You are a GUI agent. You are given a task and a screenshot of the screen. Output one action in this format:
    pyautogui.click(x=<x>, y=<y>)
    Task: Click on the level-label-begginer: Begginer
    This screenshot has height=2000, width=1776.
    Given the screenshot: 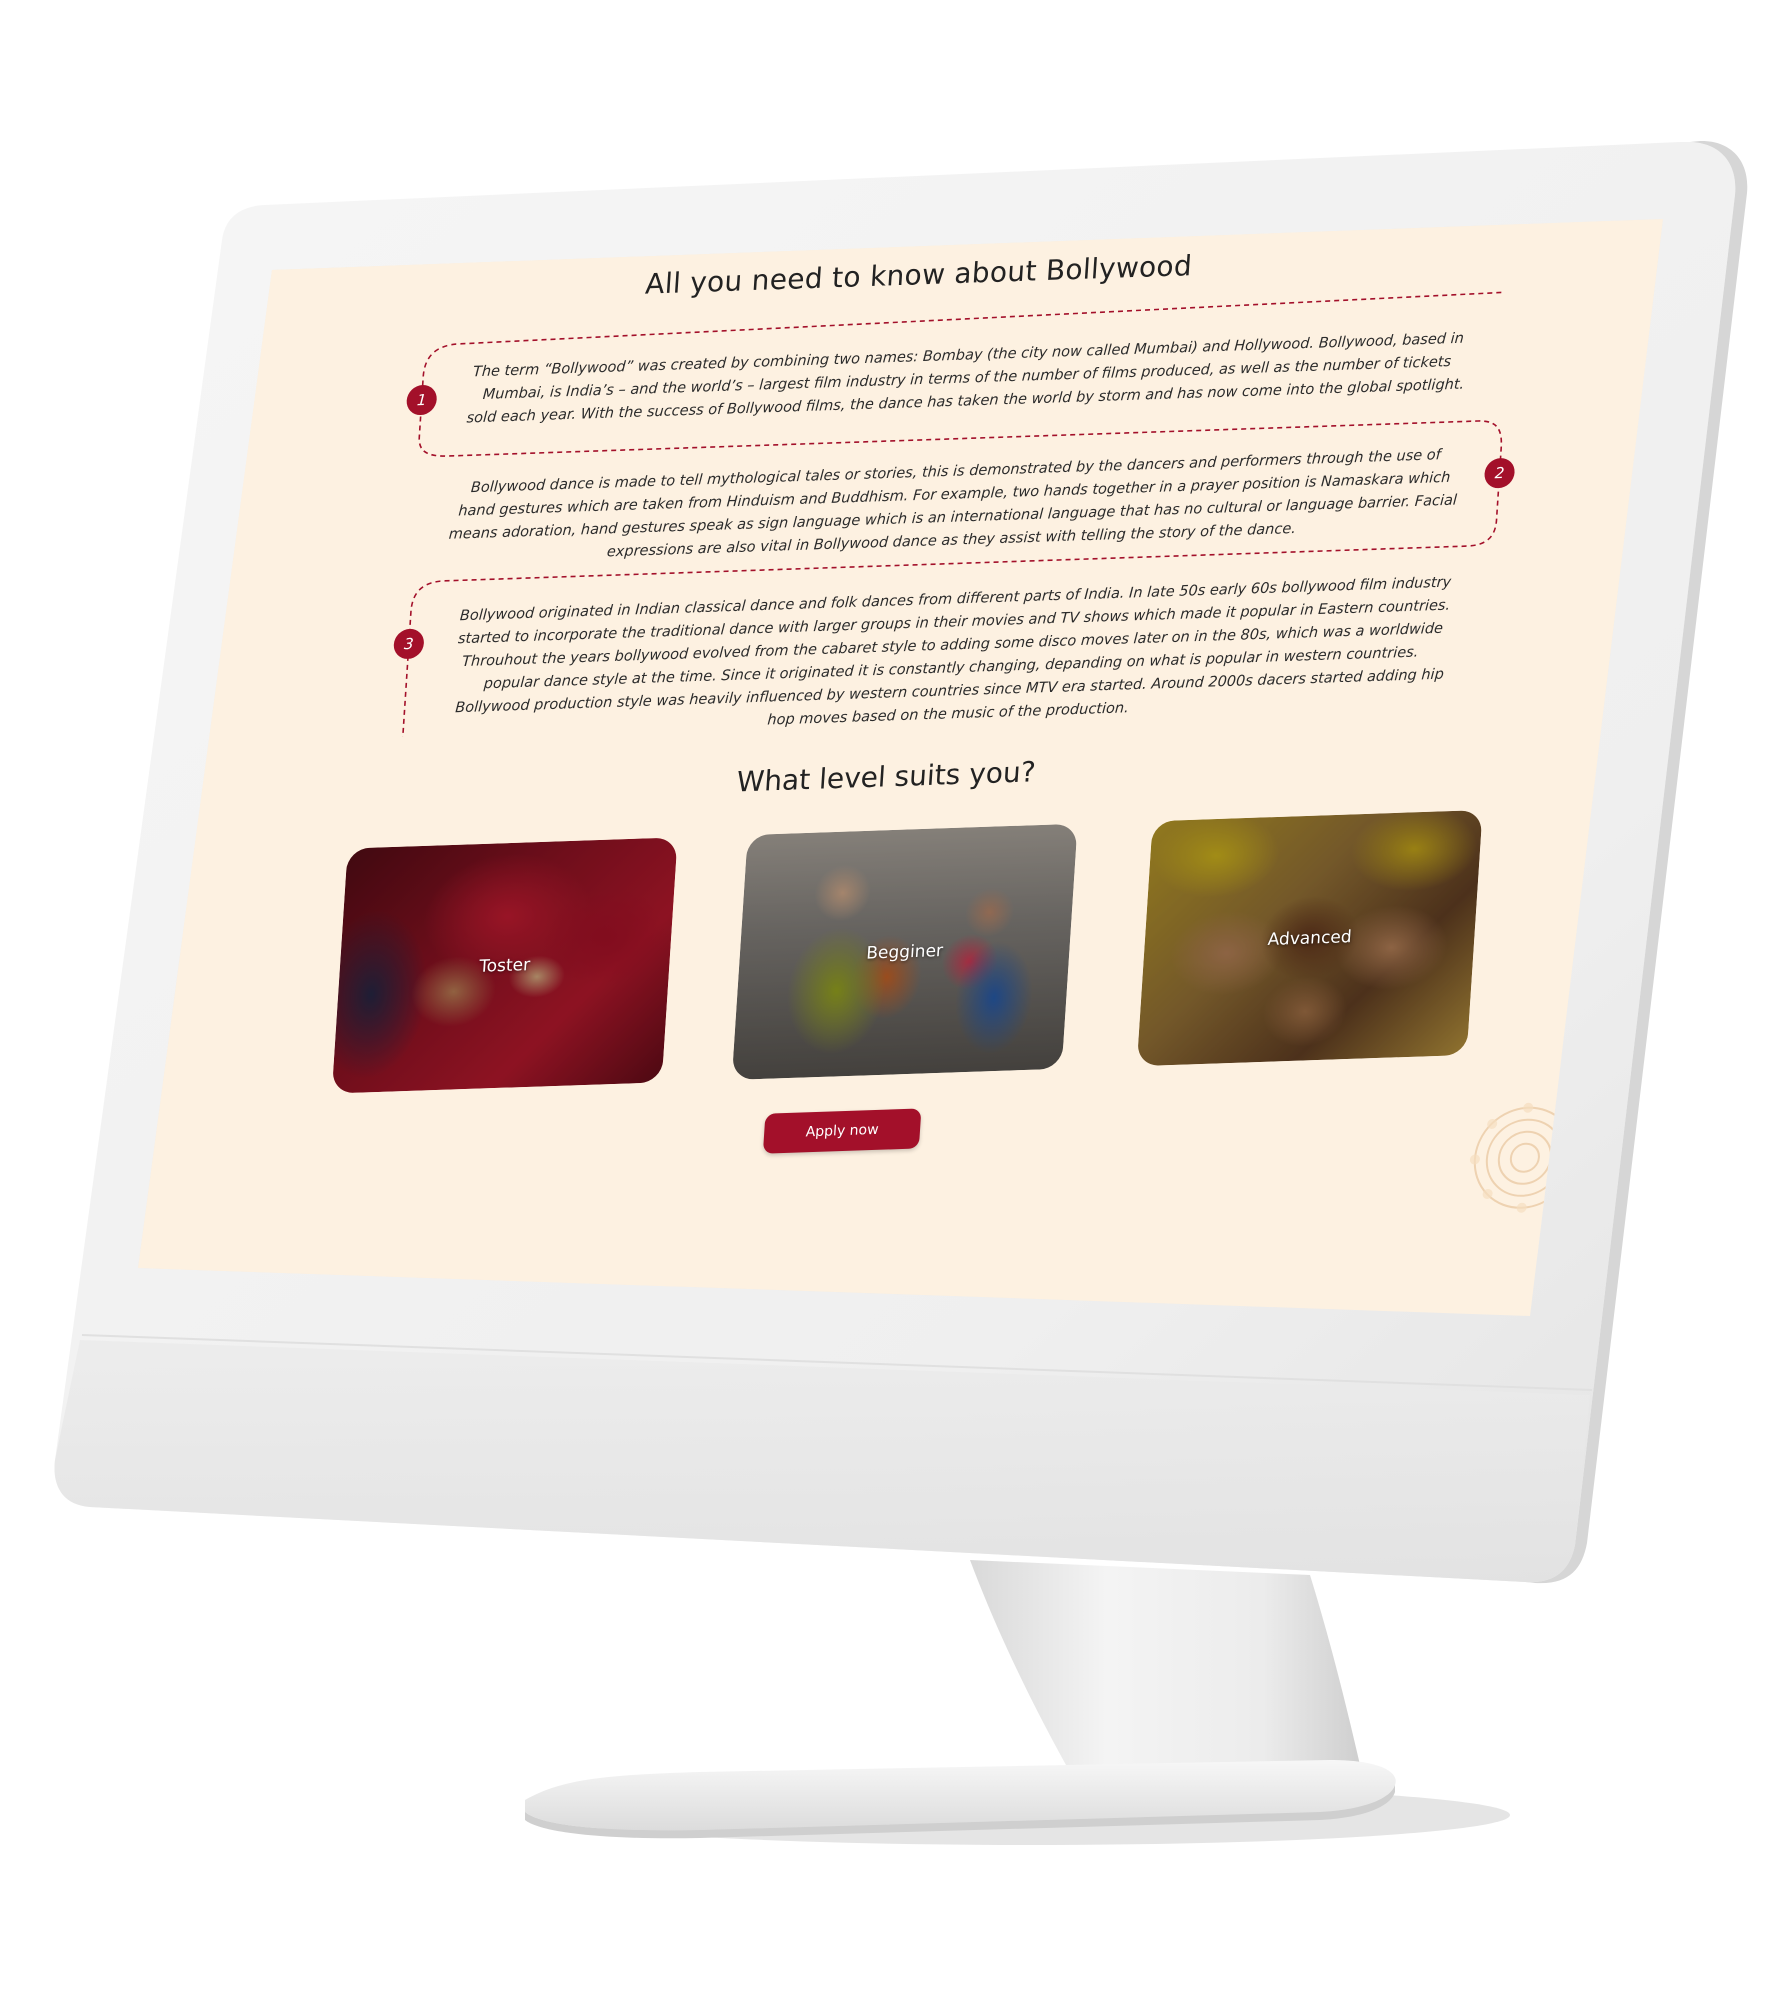 What is the action you would take?
    pyautogui.click(x=904, y=952)
    